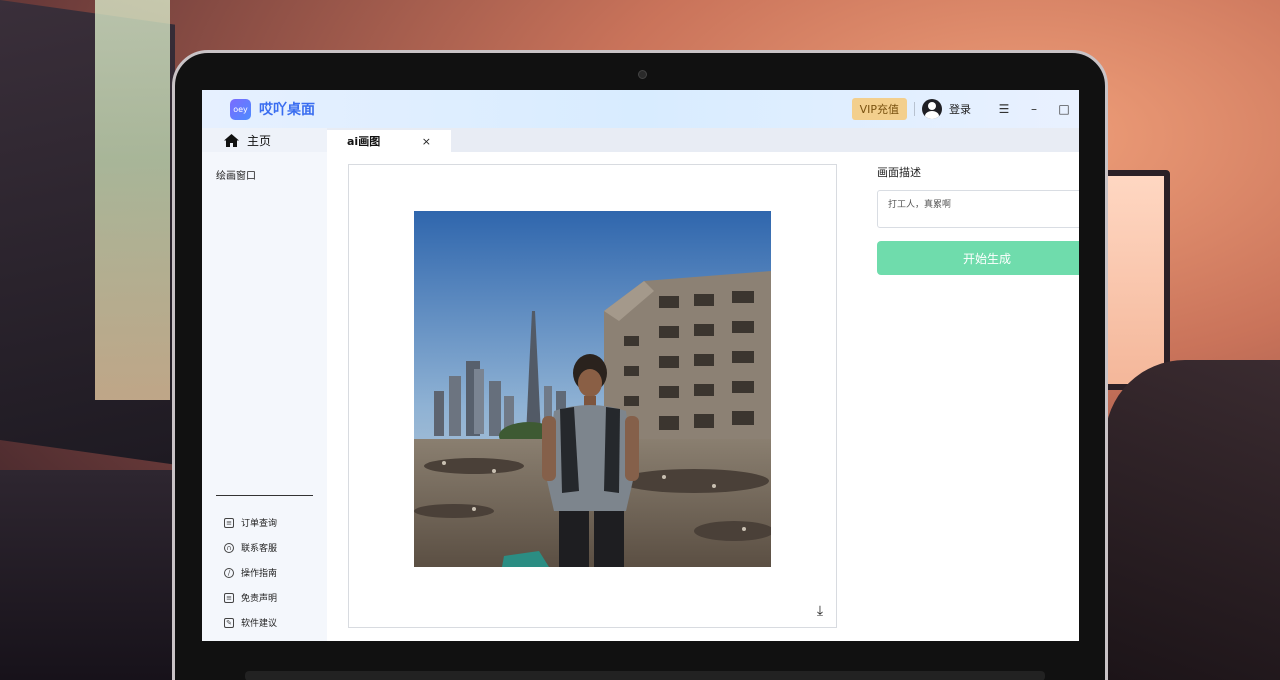  I want to click on maximize-icon: □, so click(1064, 109).